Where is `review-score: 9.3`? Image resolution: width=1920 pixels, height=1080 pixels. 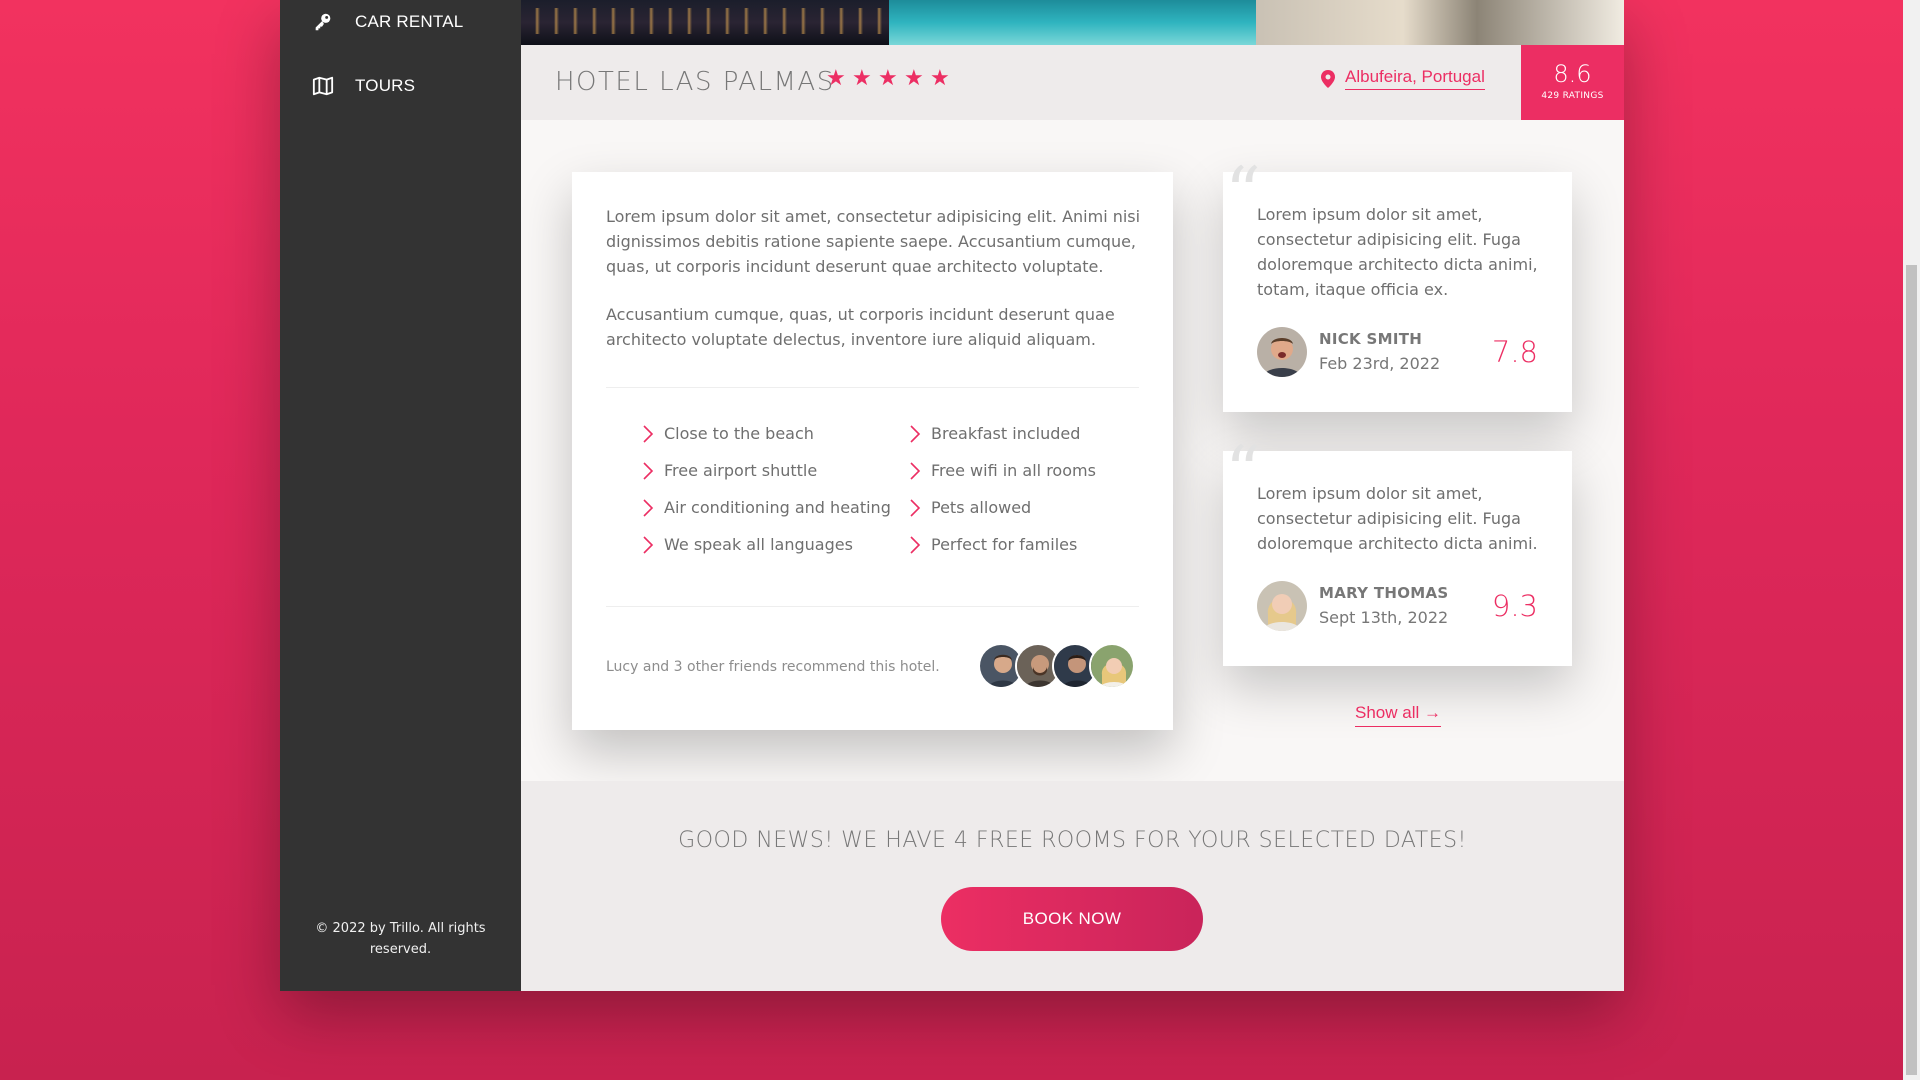
review-score: 9.3 is located at coordinates (1514, 606).